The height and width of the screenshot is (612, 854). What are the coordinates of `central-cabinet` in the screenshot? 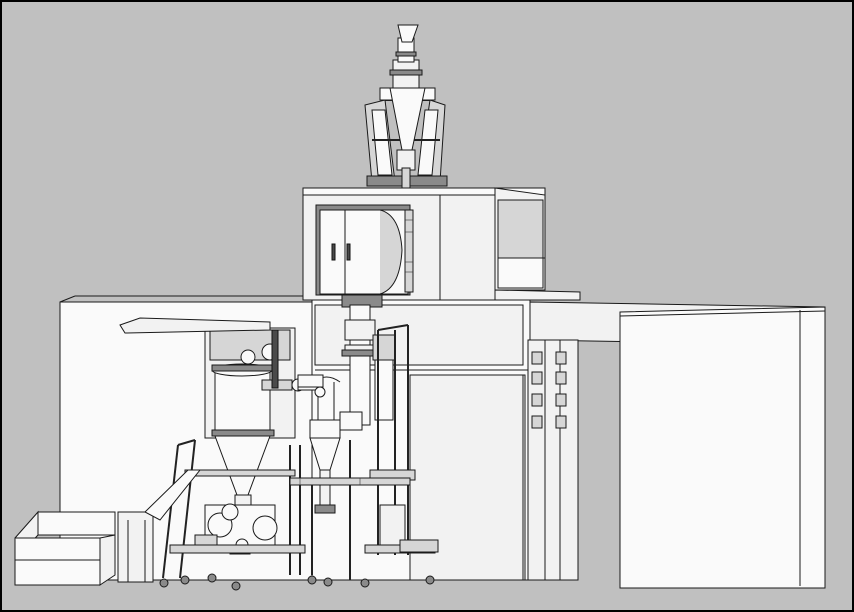 It's located at (421, 440).